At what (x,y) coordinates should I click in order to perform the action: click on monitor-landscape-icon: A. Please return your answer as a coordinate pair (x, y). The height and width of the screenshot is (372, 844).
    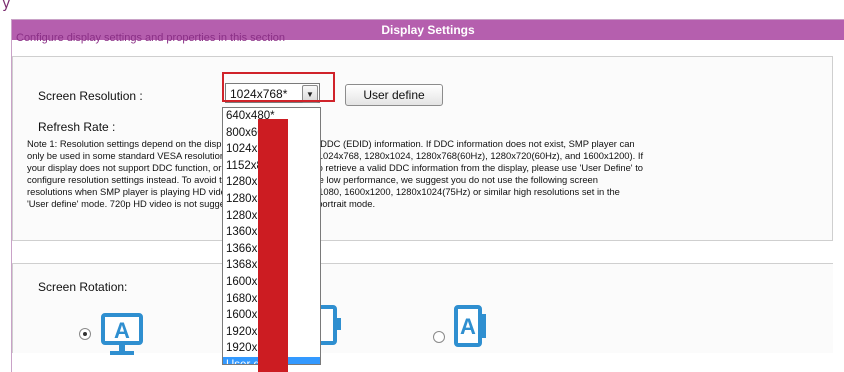
    Looking at the image, I should click on (122, 335).